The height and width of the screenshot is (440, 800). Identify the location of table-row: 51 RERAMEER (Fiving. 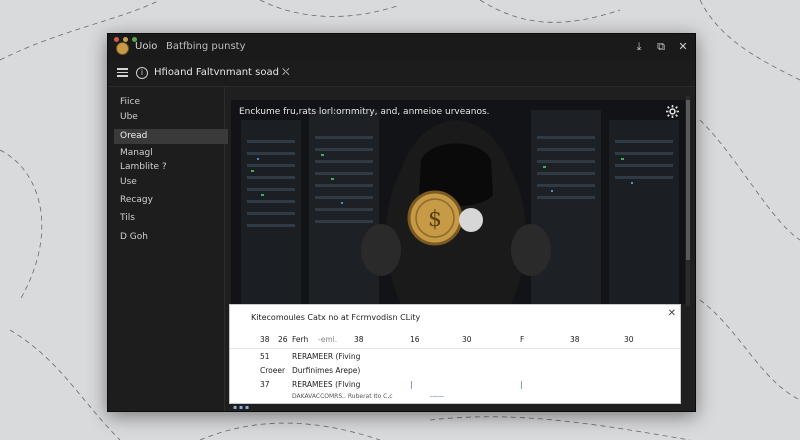
(455, 358).